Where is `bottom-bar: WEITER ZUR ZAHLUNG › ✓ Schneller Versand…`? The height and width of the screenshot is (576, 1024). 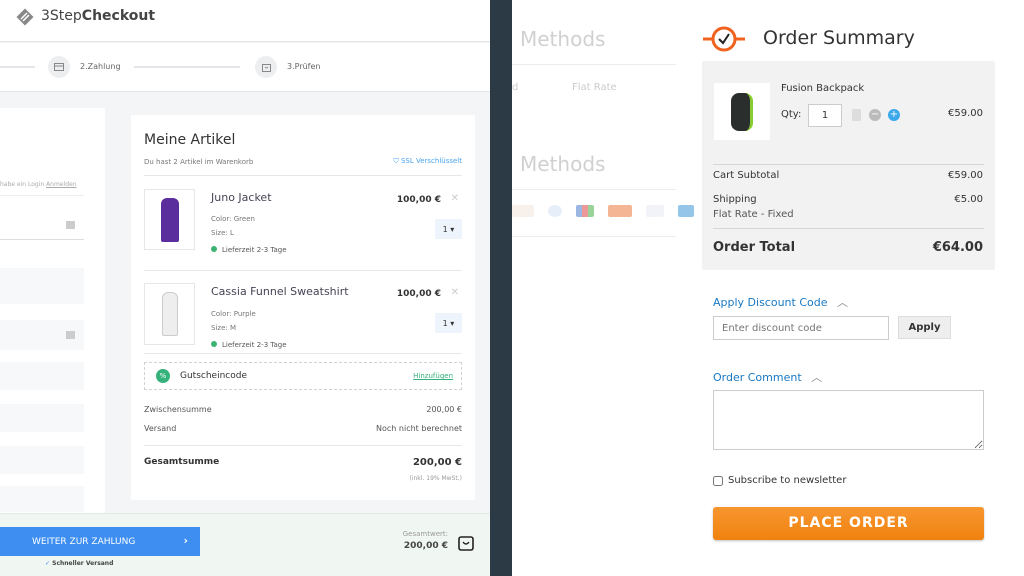
bottom-bar: WEITER ZUR ZAHLUNG › ✓ Schneller Versand… is located at coordinates (245, 544).